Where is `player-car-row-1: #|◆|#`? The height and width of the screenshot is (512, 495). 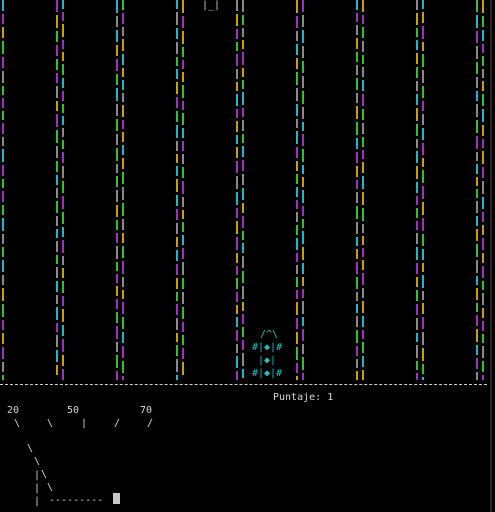
player-car-row-1: #|◆|# is located at coordinates (267, 347).